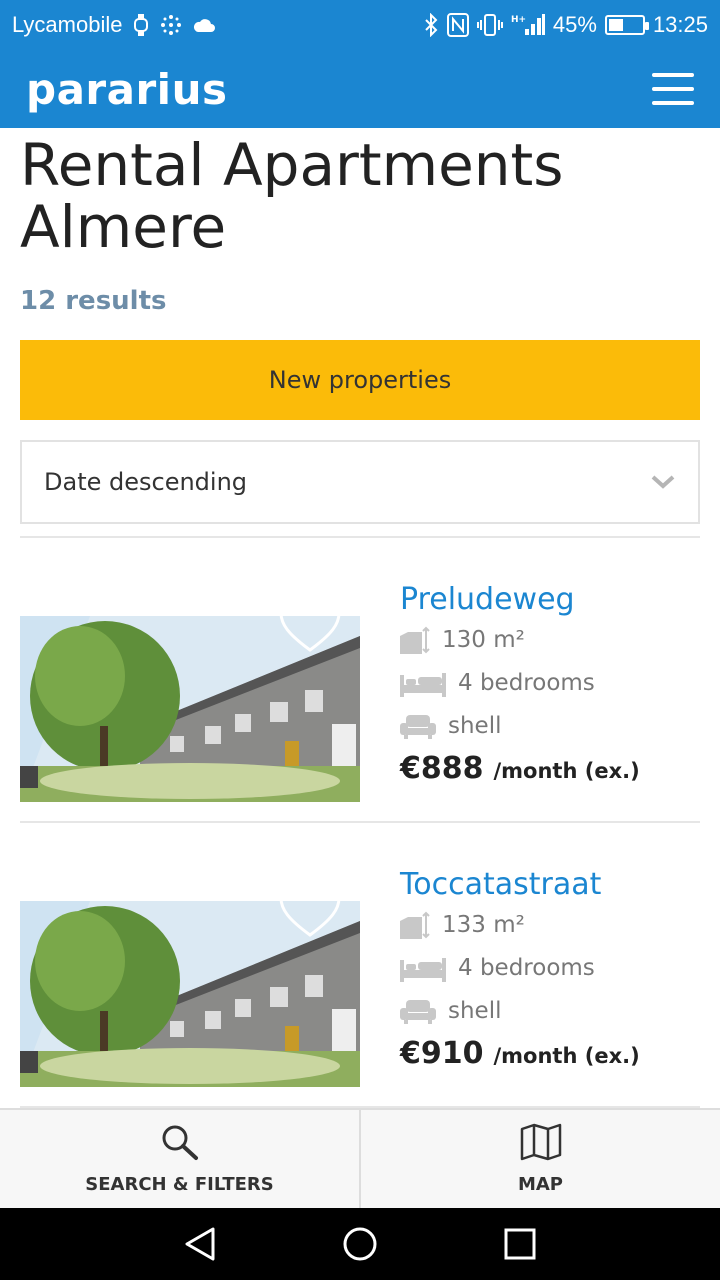 The height and width of the screenshot is (1280, 720). I want to click on search-filters-label: SEARCH & FILTERS, so click(179, 1184).